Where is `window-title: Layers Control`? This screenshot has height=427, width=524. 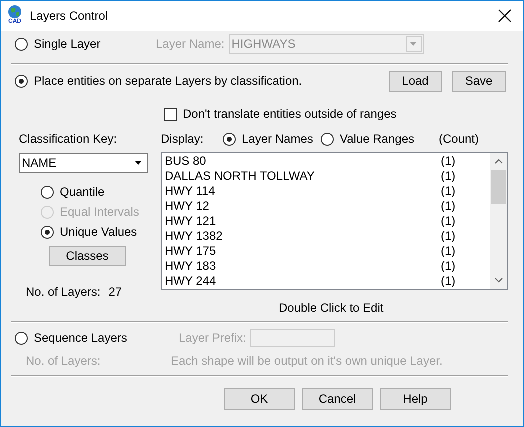
window-title: Layers Control is located at coordinates (69, 16).